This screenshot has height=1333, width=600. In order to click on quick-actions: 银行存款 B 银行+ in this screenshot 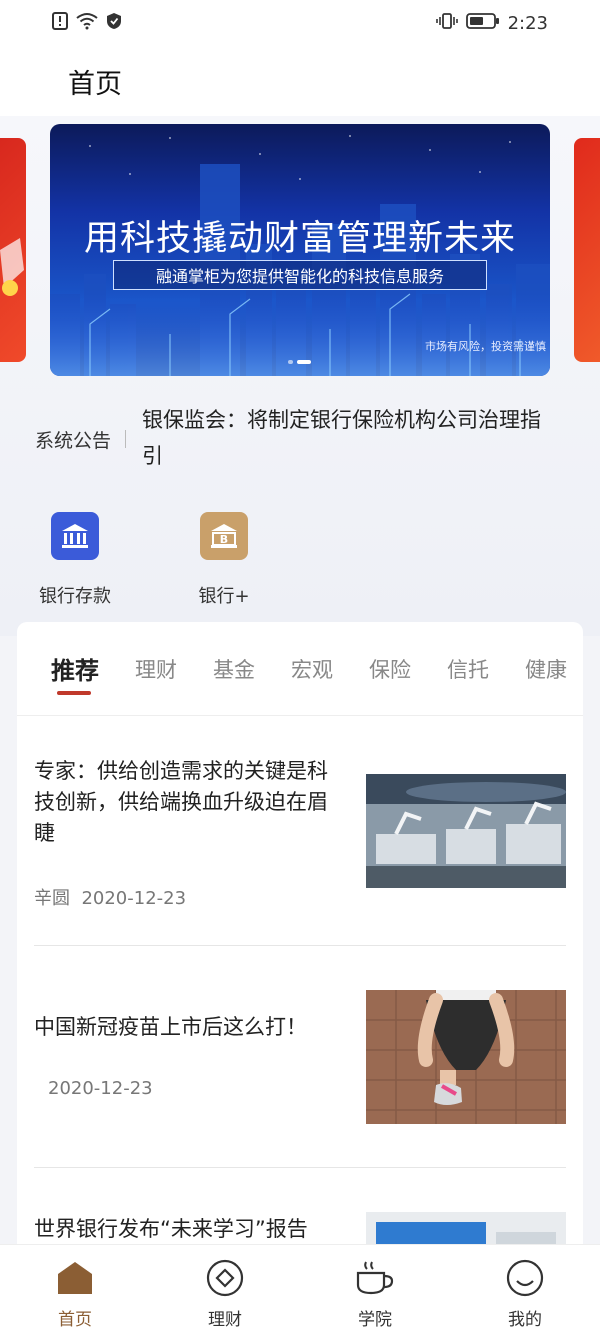, I will do `click(300, 562)`.